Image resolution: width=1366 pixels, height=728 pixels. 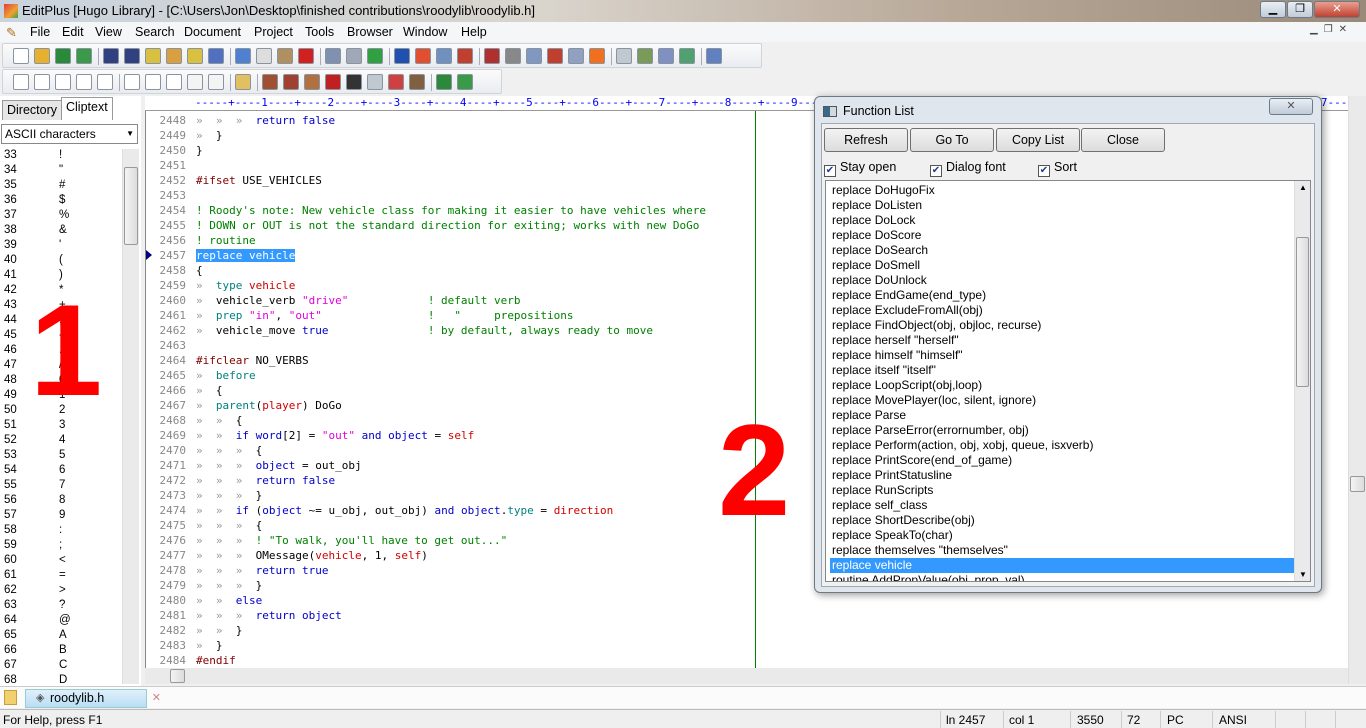 I want to click on document-tab: ◈ roodylib.h ✕, so click(x=93, y=698).